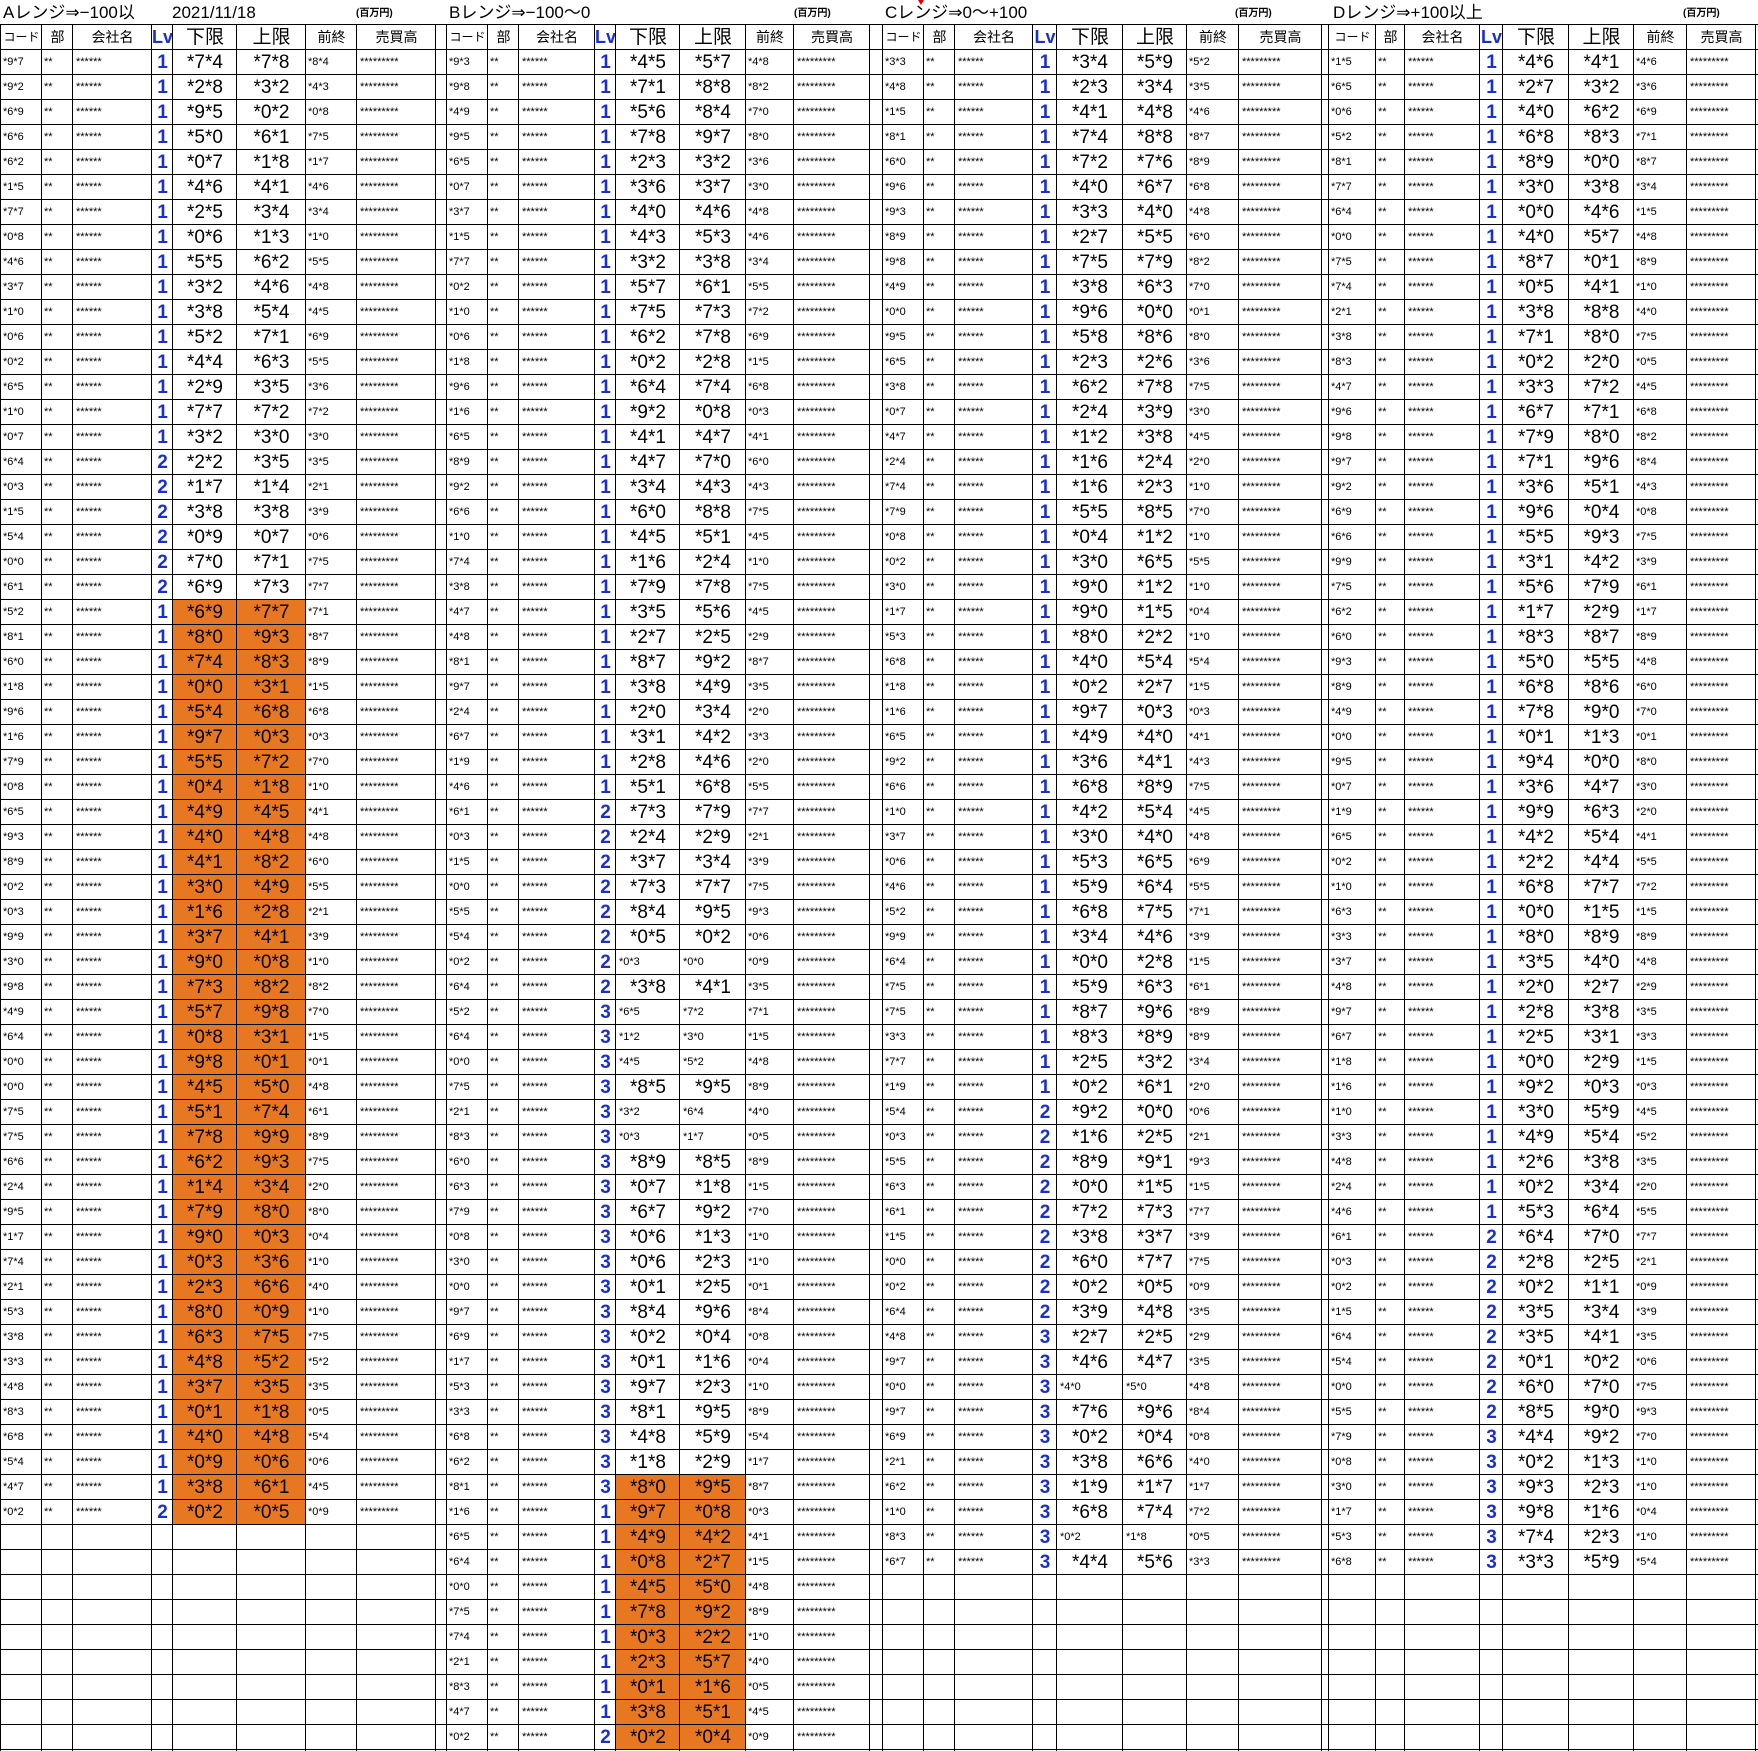 Image resolution: width=1758 pixels, height=1751 pixels. Describe the element at coordinates (1601, 1412) in the screenshot. I see `section-d-cell-hi: *9*0` at that location.